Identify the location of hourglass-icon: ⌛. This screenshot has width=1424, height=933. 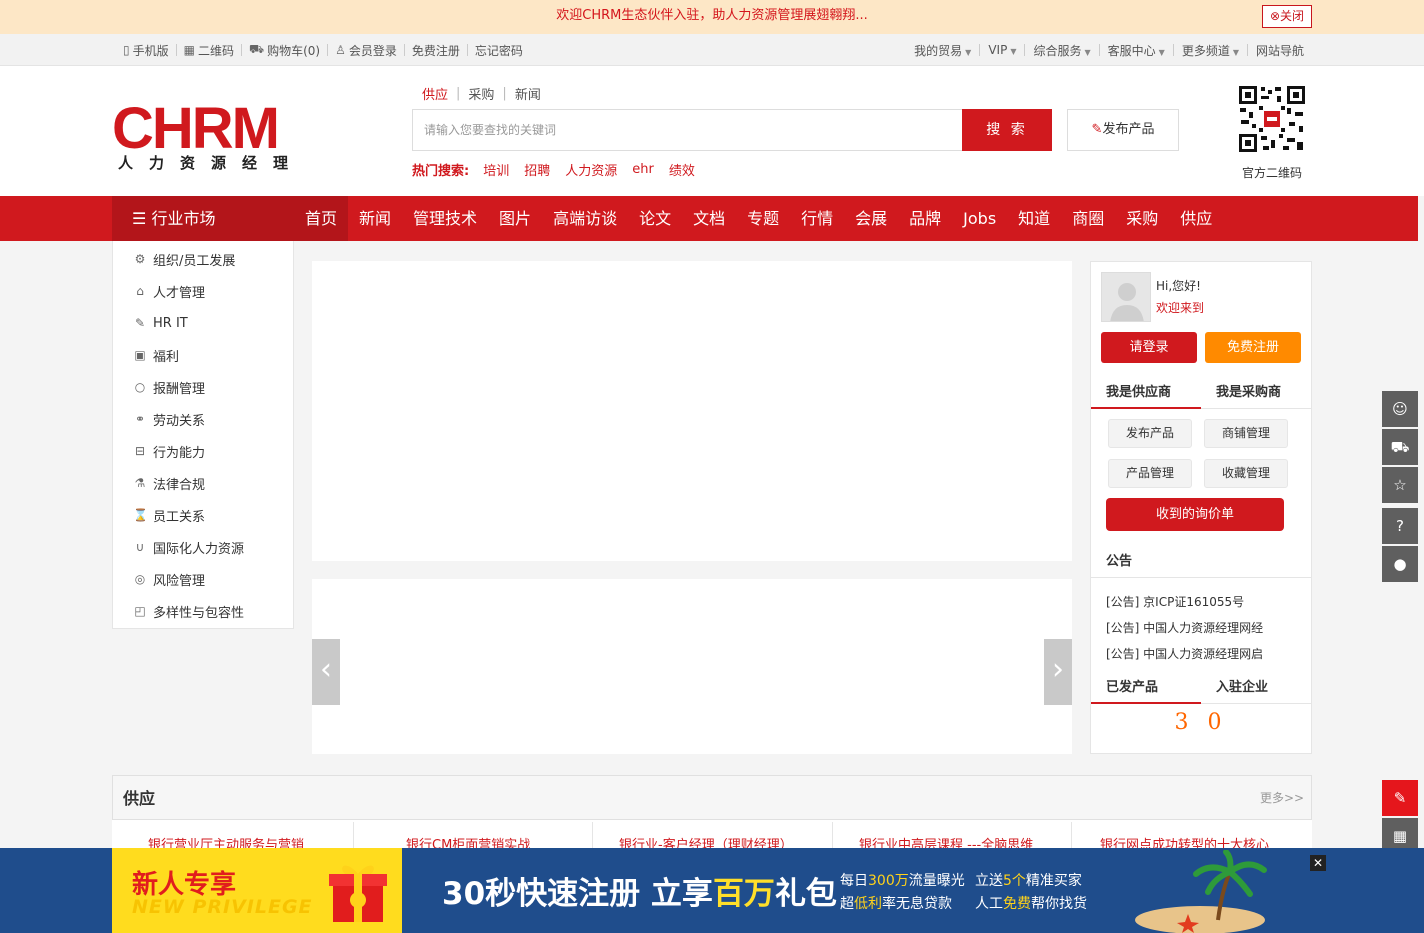
(140, 515).